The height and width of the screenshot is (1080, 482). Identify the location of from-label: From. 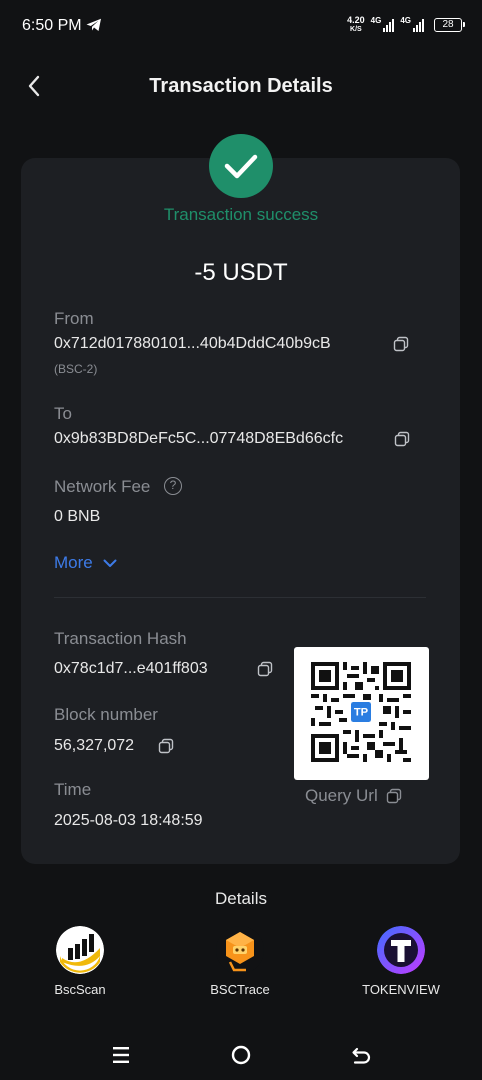
(74, 318).